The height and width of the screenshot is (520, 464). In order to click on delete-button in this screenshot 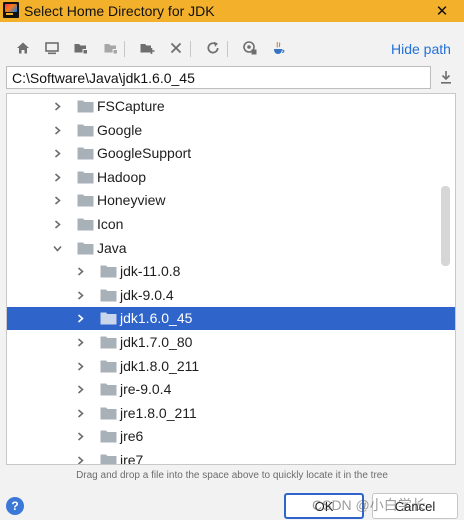, I will do `click(176, 48)`.